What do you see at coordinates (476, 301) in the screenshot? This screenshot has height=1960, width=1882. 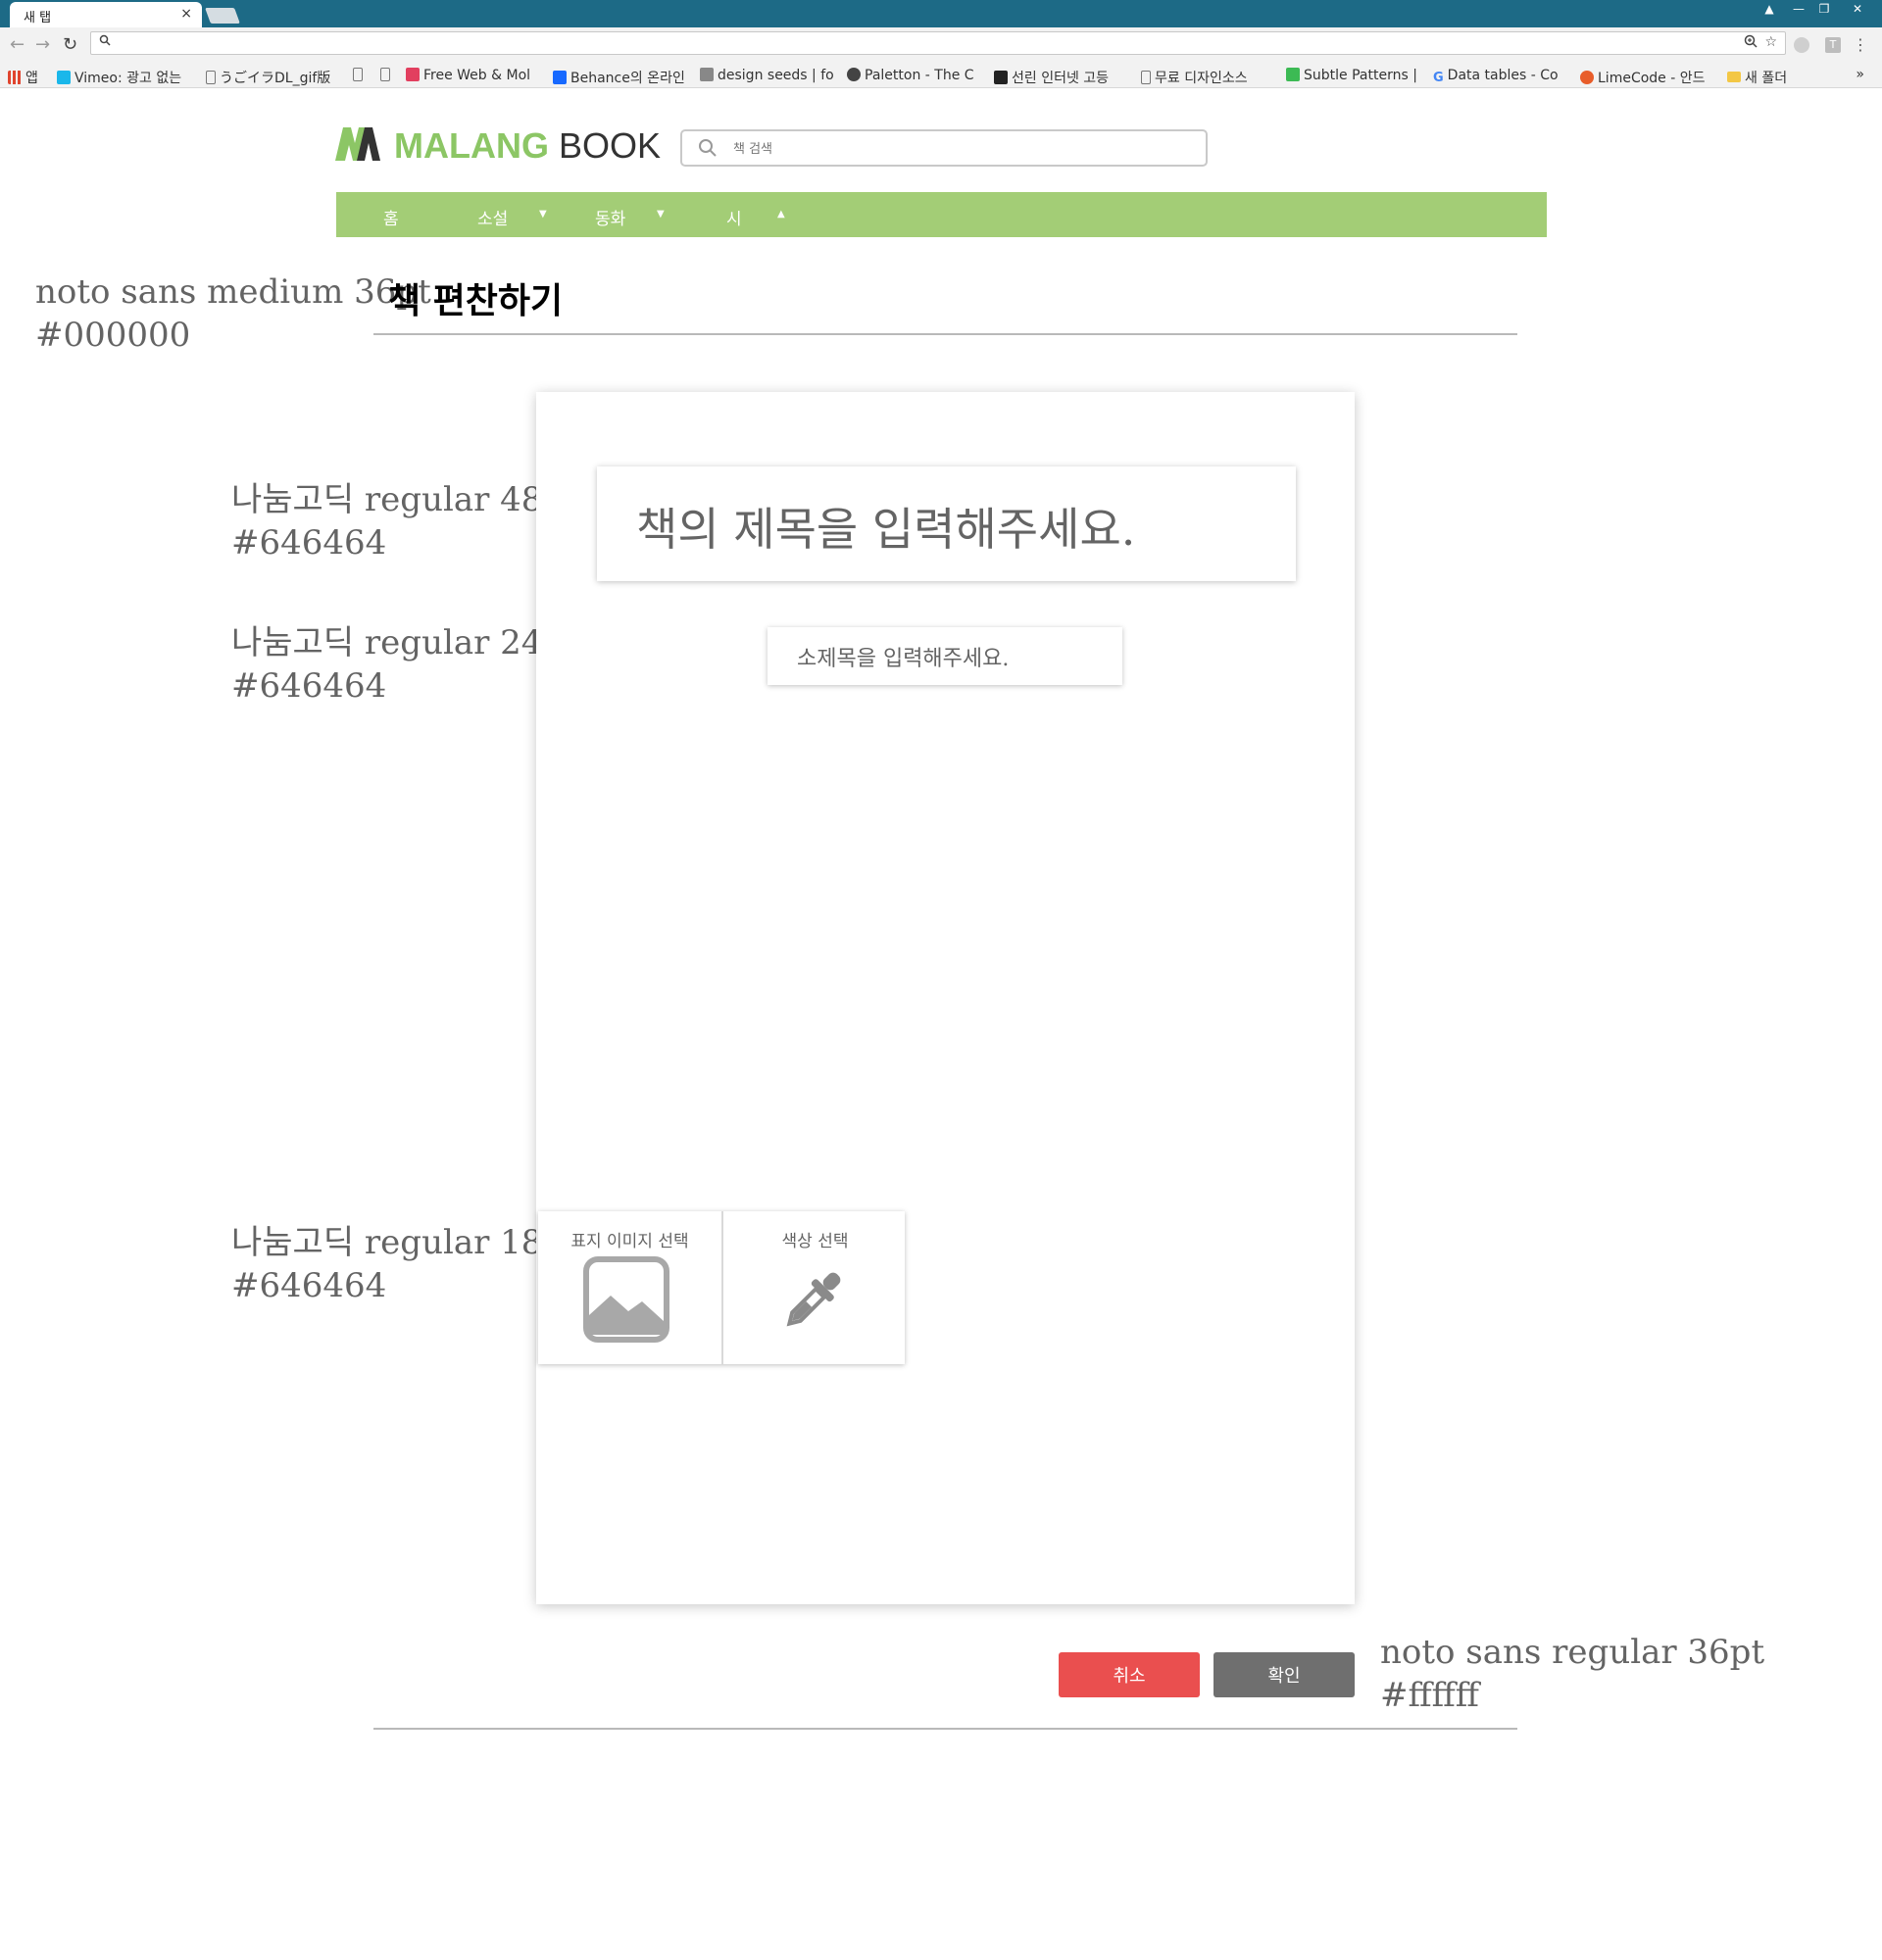 I see `page-title: 책 편찬하기` at bounding box center [476, 301].